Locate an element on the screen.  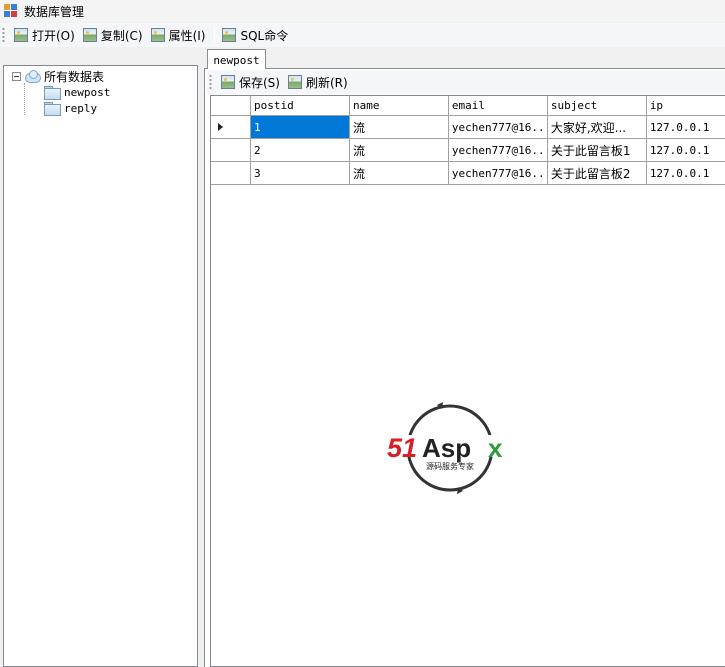
watermark-brand-asp: Asp is located at coordinates (446, 448).